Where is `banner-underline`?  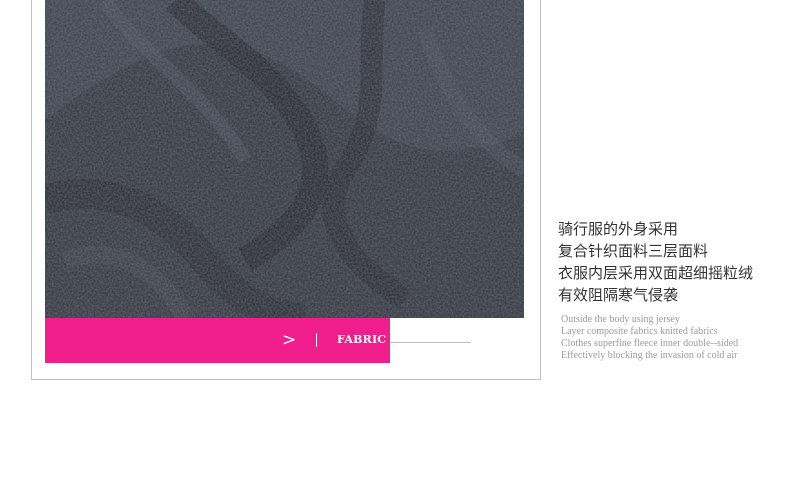 banner-underline is located at coordinates (430, 342).